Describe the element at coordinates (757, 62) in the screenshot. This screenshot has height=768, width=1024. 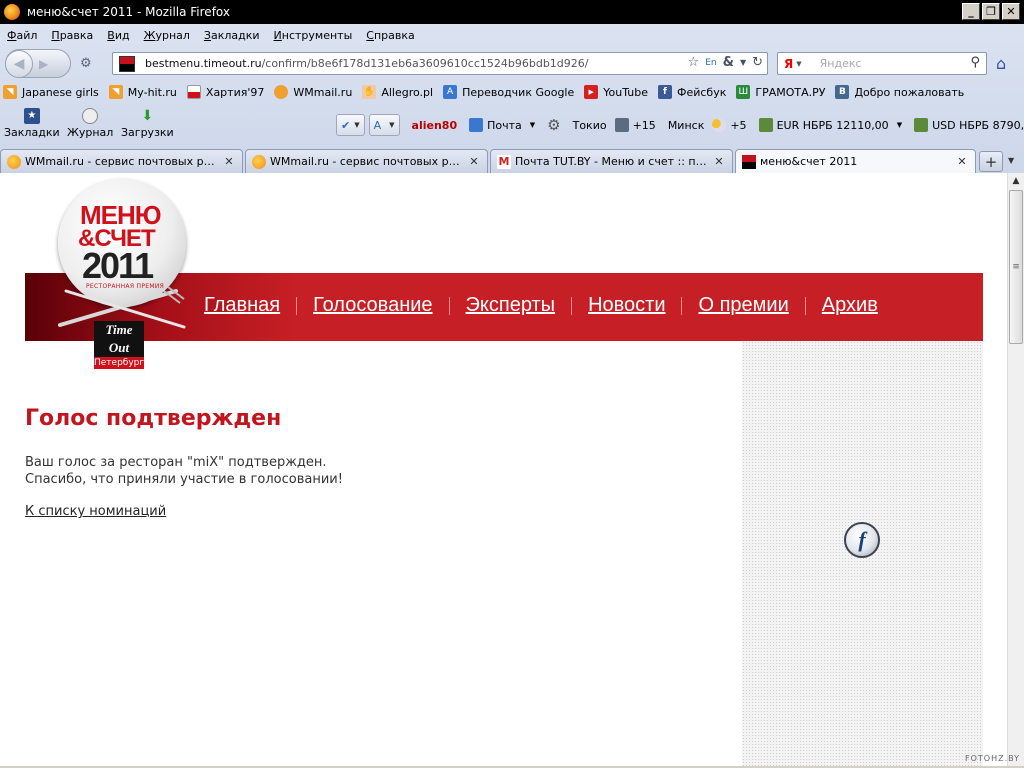
I see `reload-icon: ↻` at that location.